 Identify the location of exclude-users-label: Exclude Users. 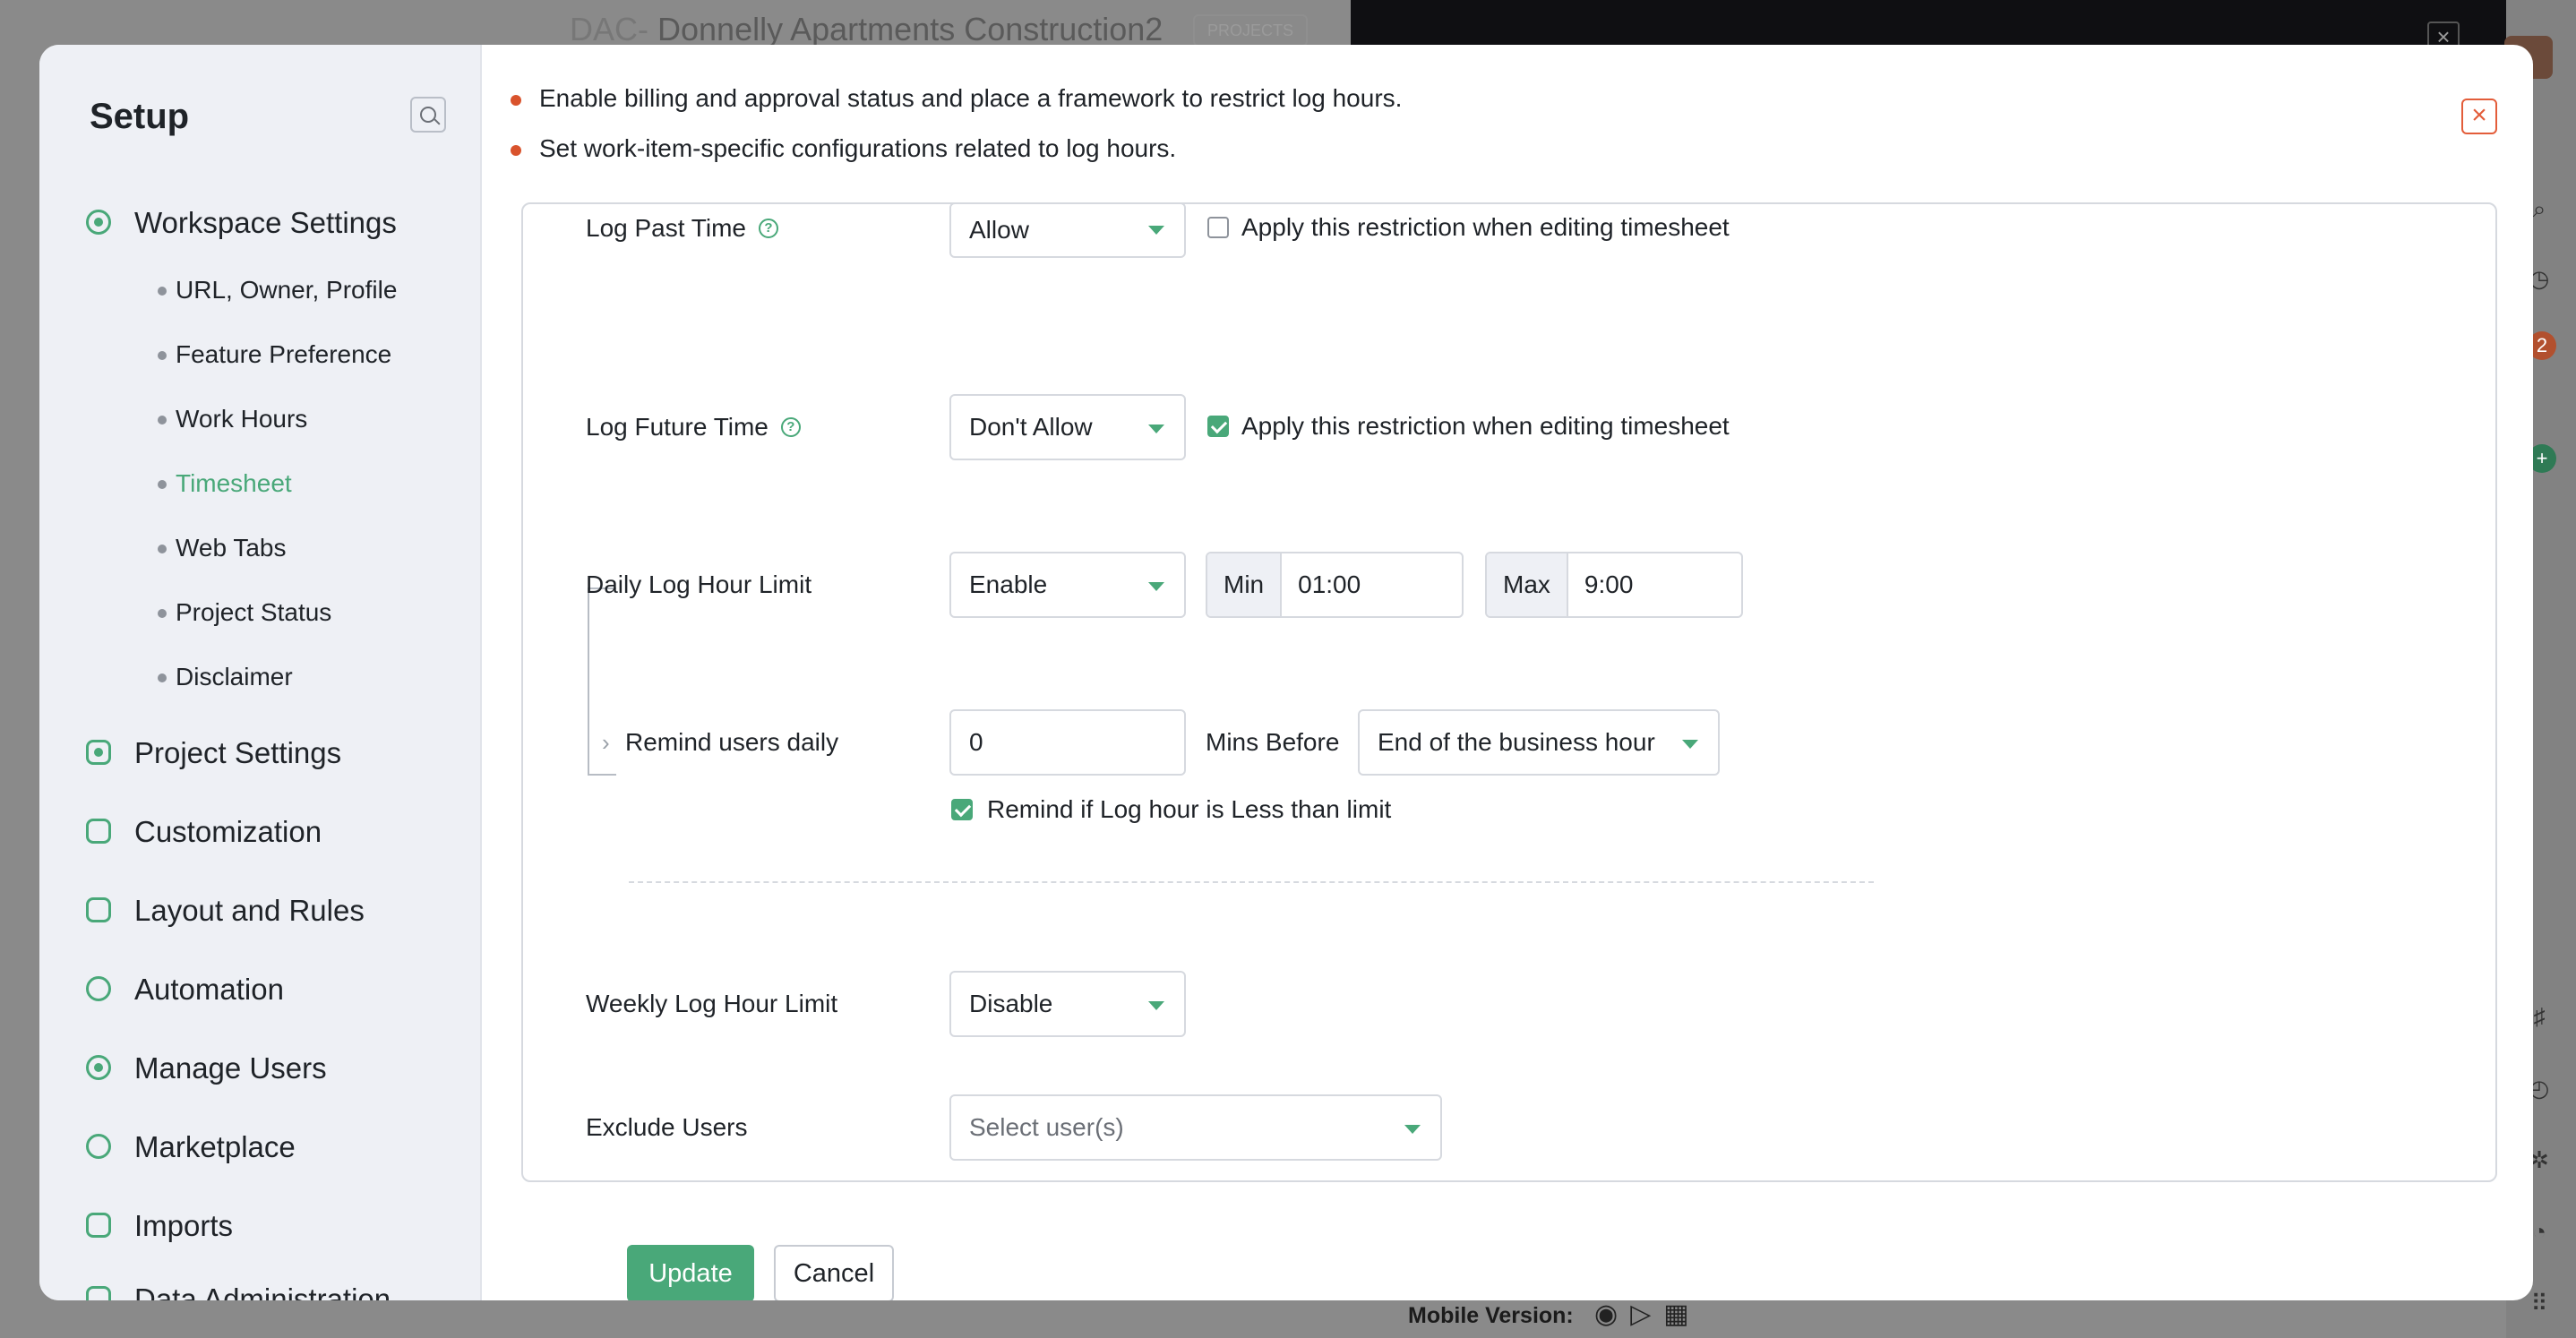
(667, 1127).